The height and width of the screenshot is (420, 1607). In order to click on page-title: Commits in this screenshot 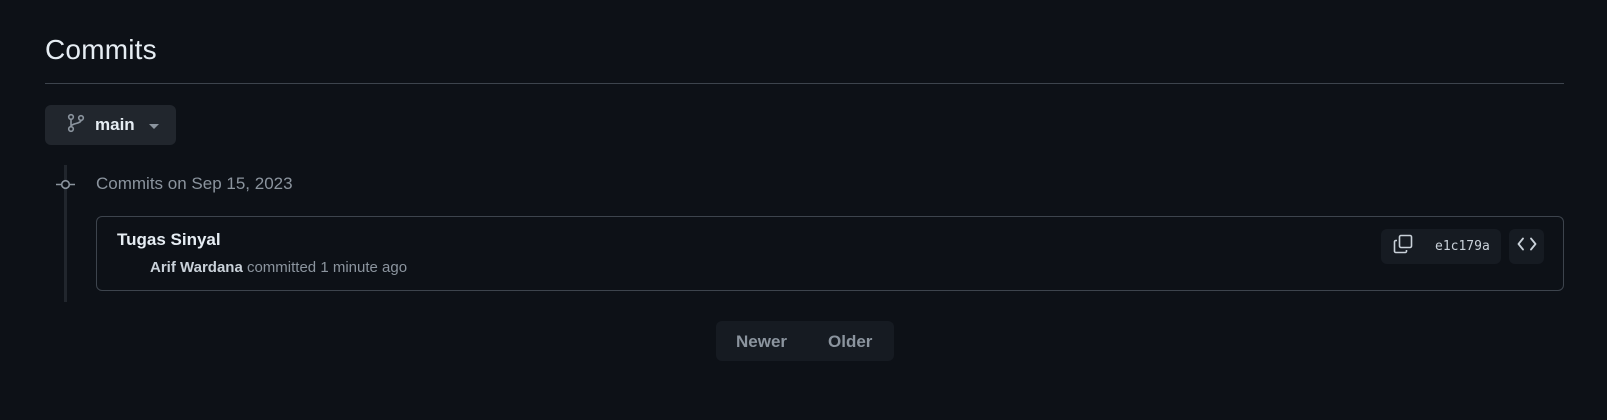, I will do `click(101, 49)`.